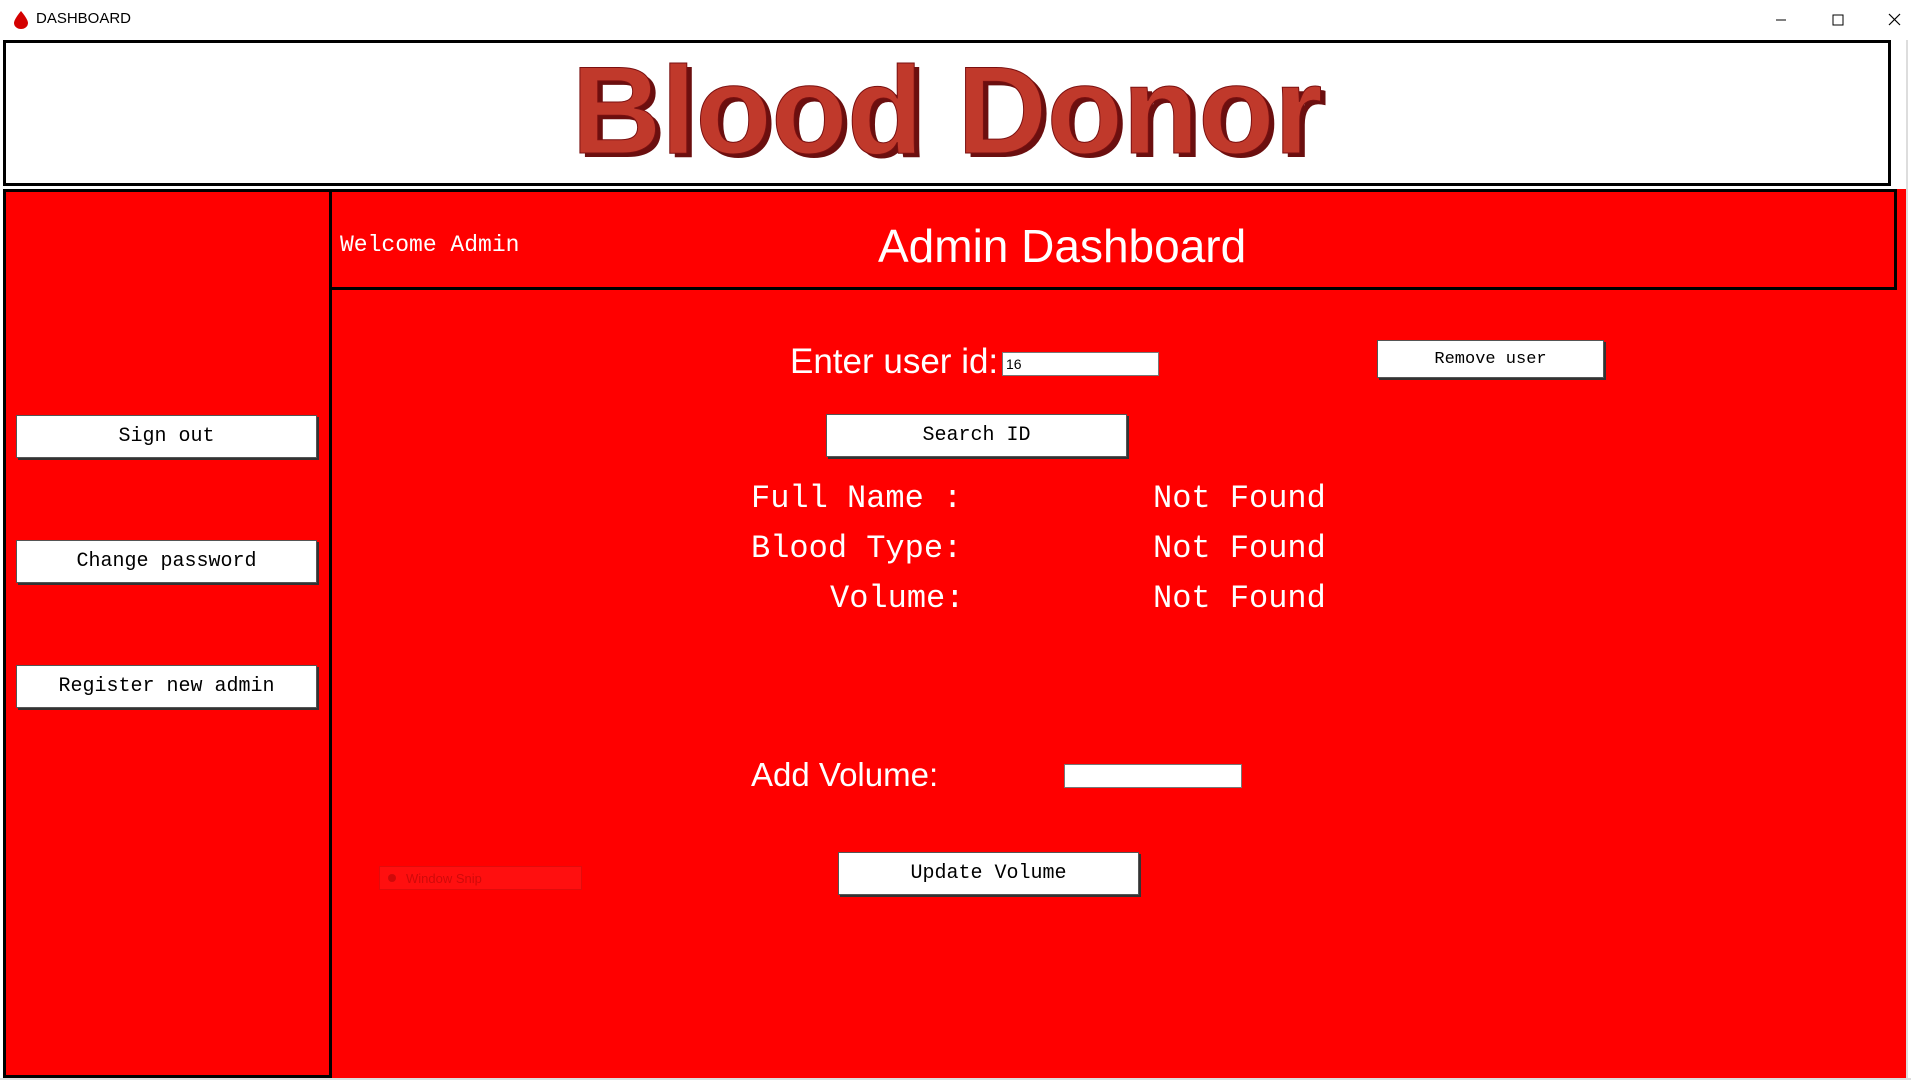  I want to click on logo-text: Blood Donor, so click(947, 111).